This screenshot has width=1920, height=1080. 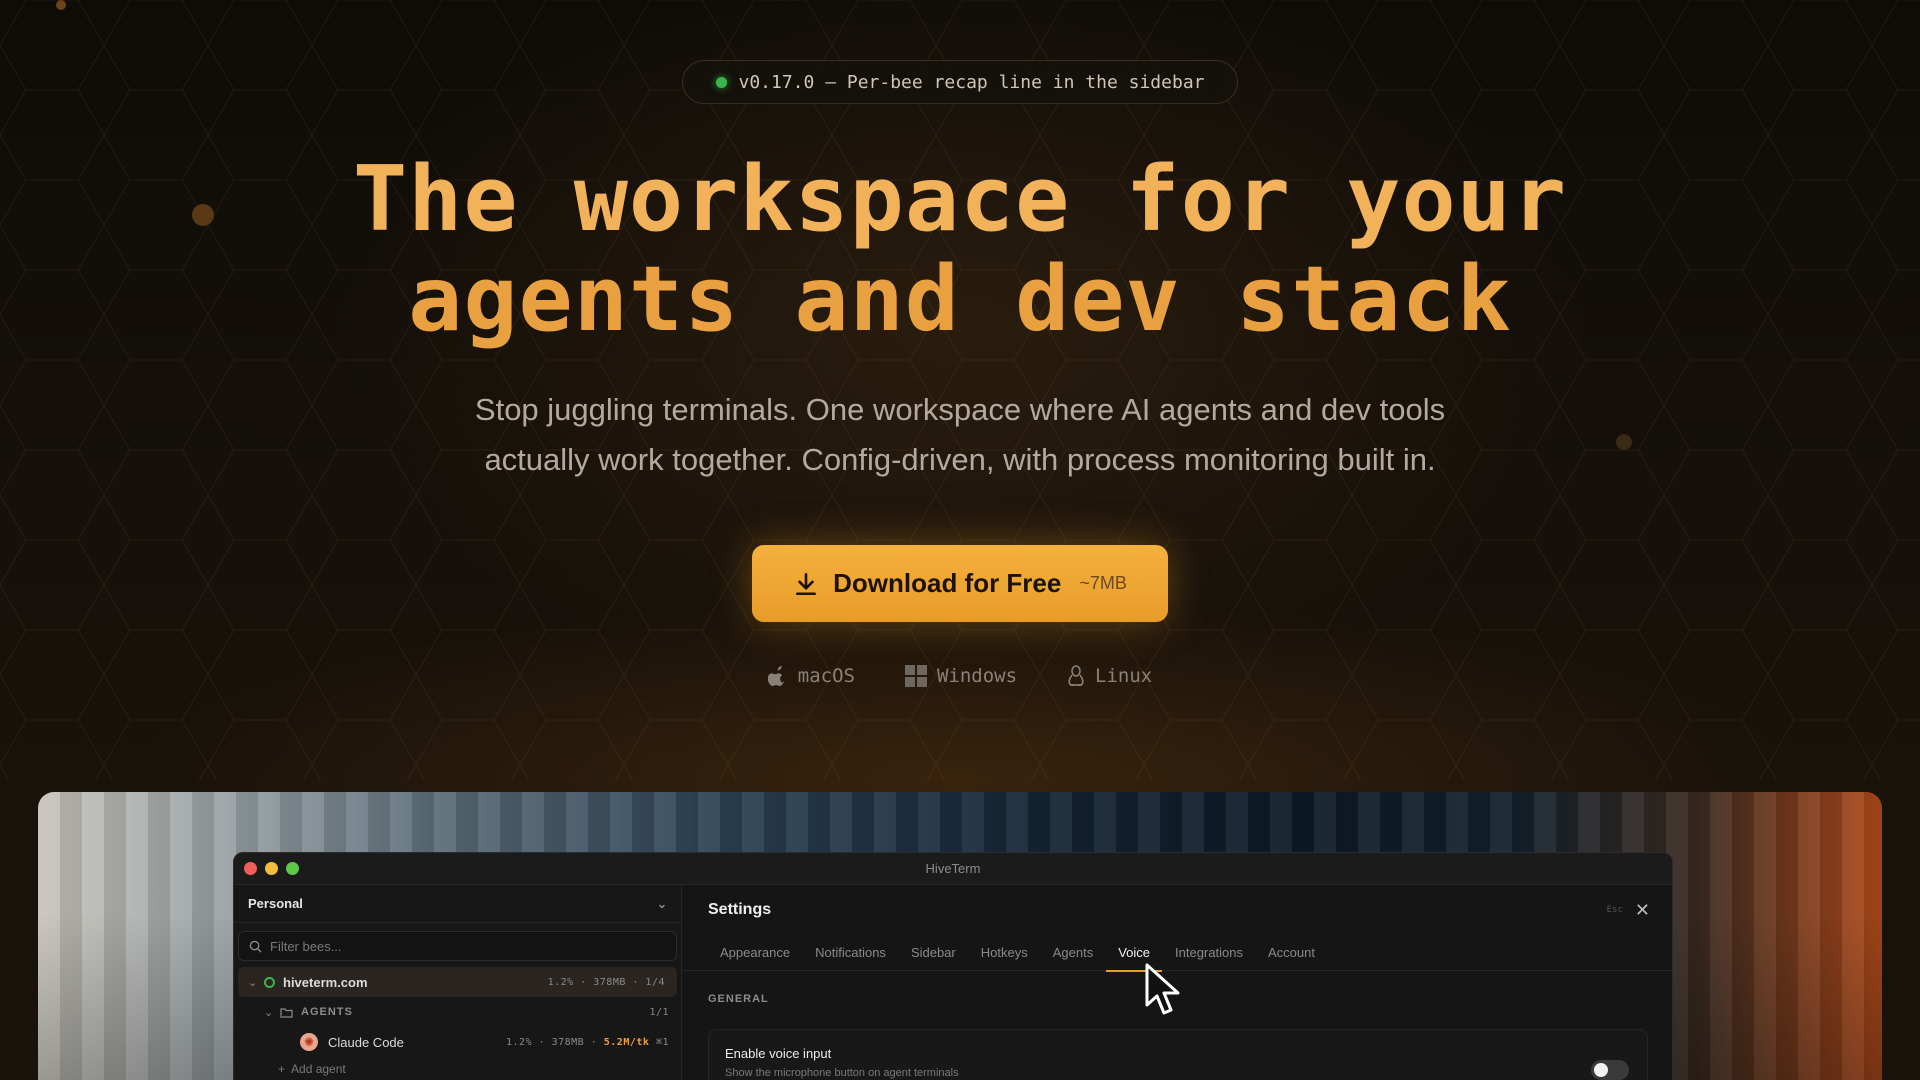 I want to click on sidebar-item-project: ⌄ hiveterm.com 1.2% · 378MB · 1/4, so click(x=457, y=982).